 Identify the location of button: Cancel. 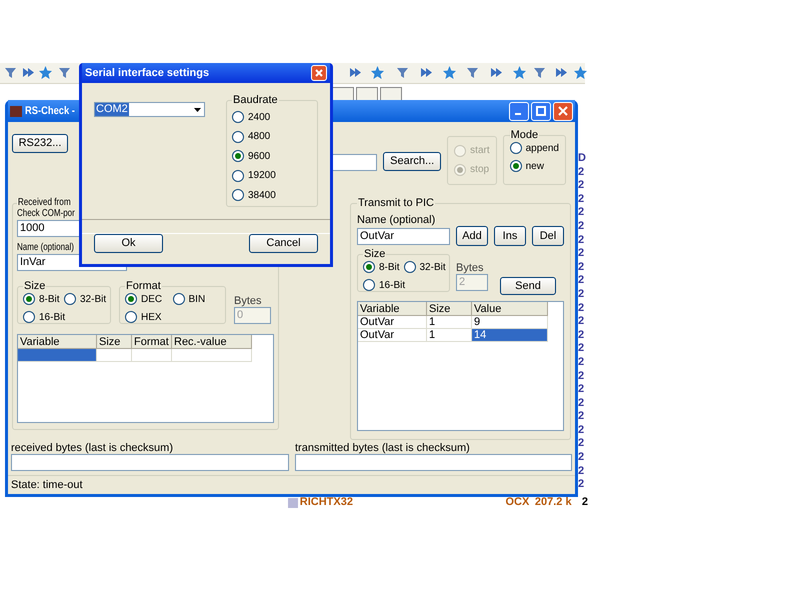
(283, 243).